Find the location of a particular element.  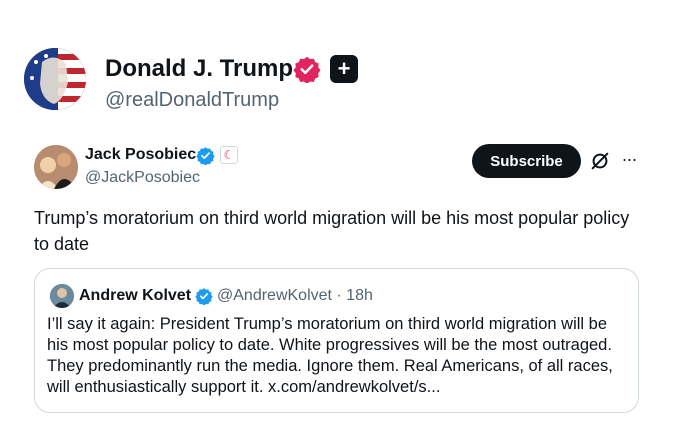

quote-author-avatar-image is located at coordinates (62, 296).